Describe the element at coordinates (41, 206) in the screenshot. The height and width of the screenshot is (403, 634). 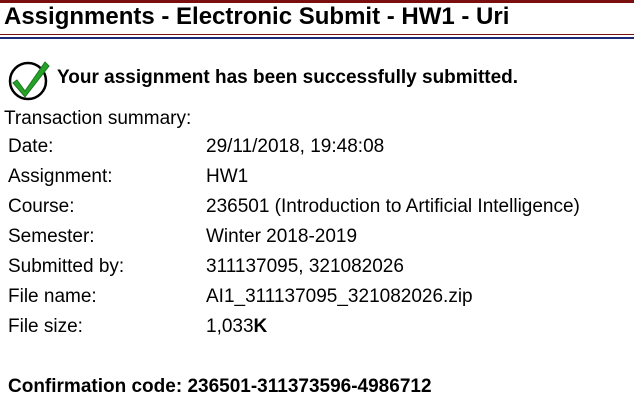
I see `course-label: Course:` at that location.